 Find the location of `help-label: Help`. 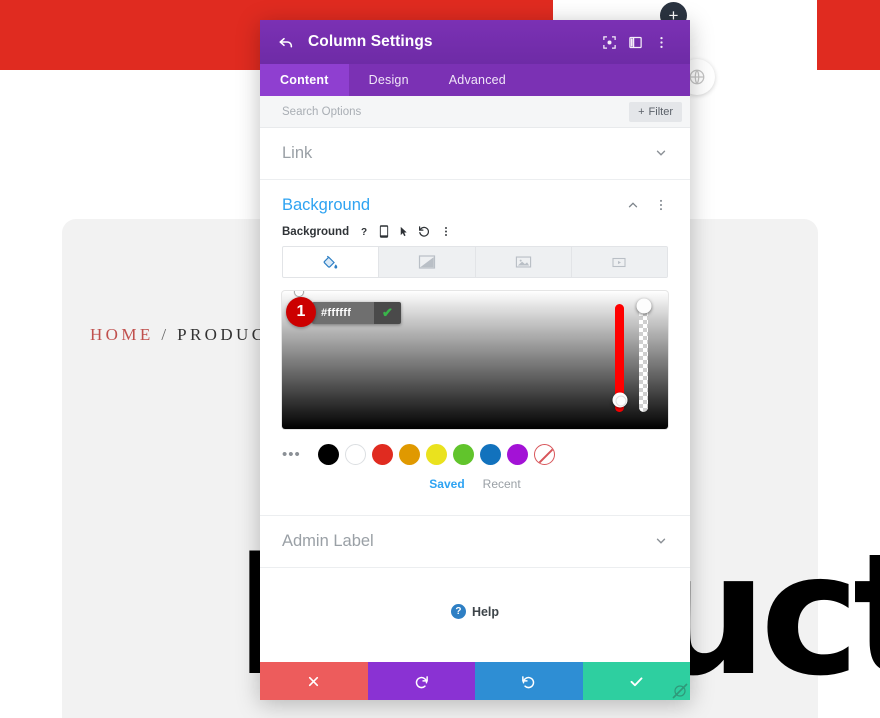

help-label: Help is located at coordinates (485, 611).